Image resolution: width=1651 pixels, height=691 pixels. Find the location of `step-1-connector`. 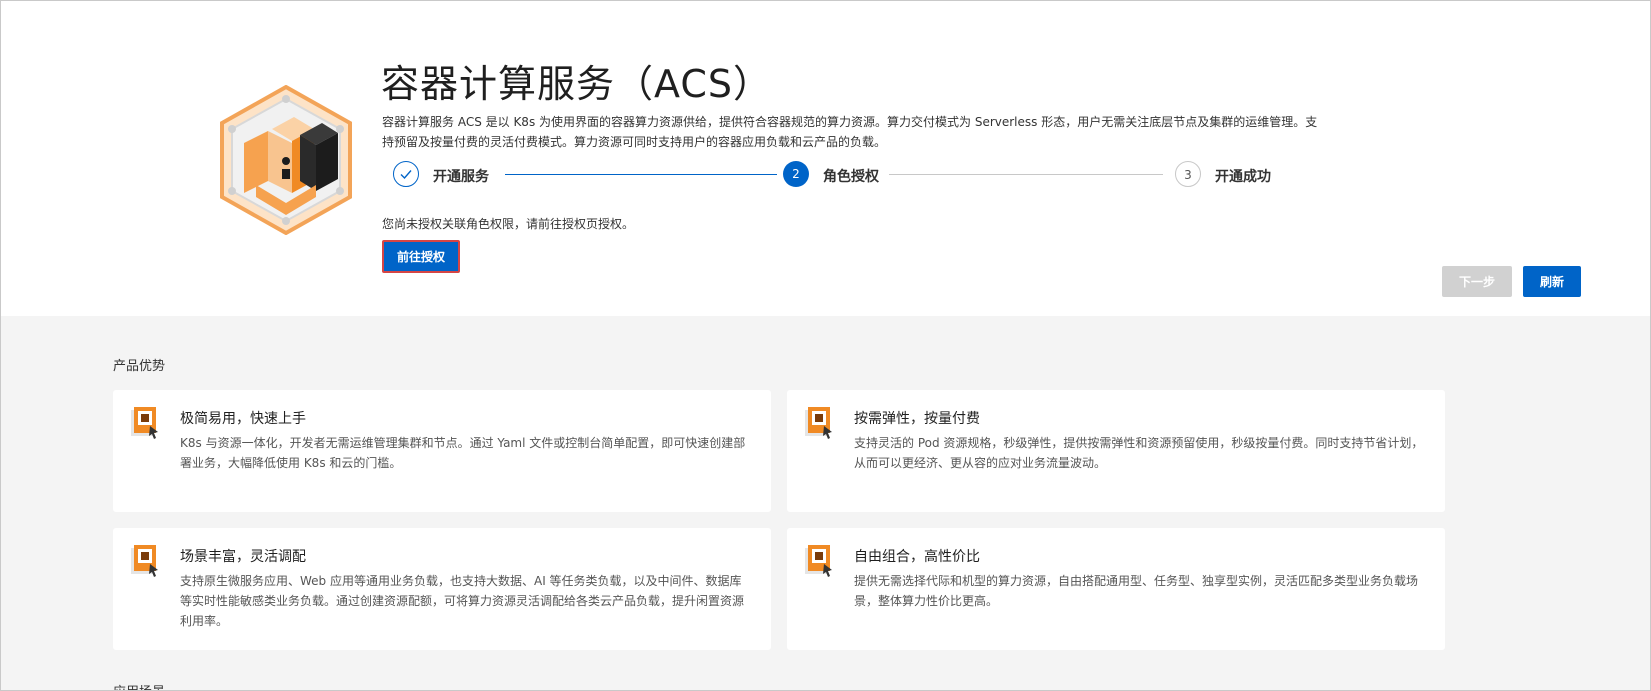

step-1-connector is located at coordinates (641, 174).